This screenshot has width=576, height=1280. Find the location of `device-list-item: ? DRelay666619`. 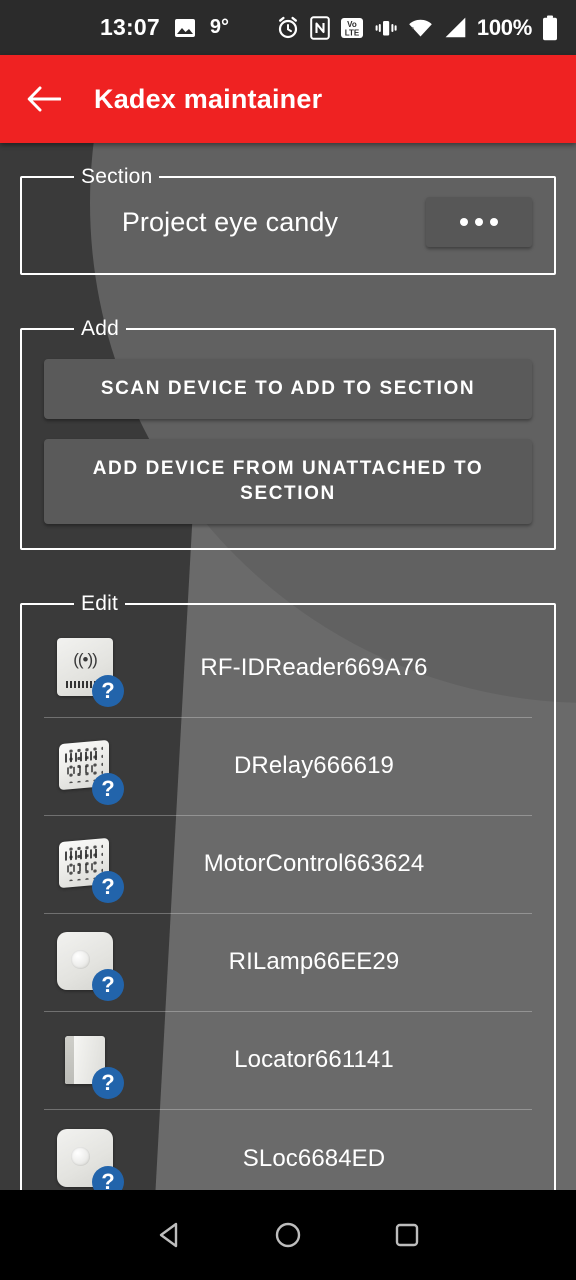

device-list-item: ? DRelay666619 is located at coordinates (288, 767).